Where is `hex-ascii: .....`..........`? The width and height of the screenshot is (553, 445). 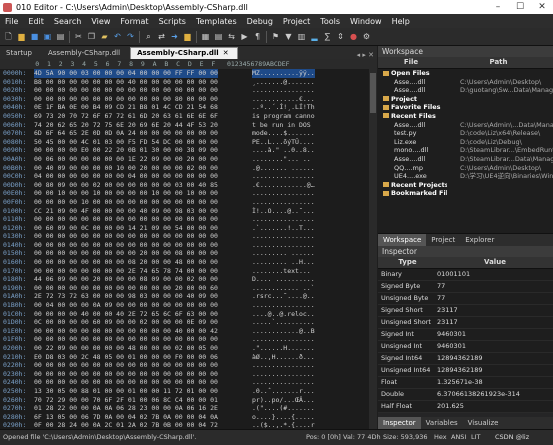
hex-ascii: .....`.......... is located at coordinates (283, 322).